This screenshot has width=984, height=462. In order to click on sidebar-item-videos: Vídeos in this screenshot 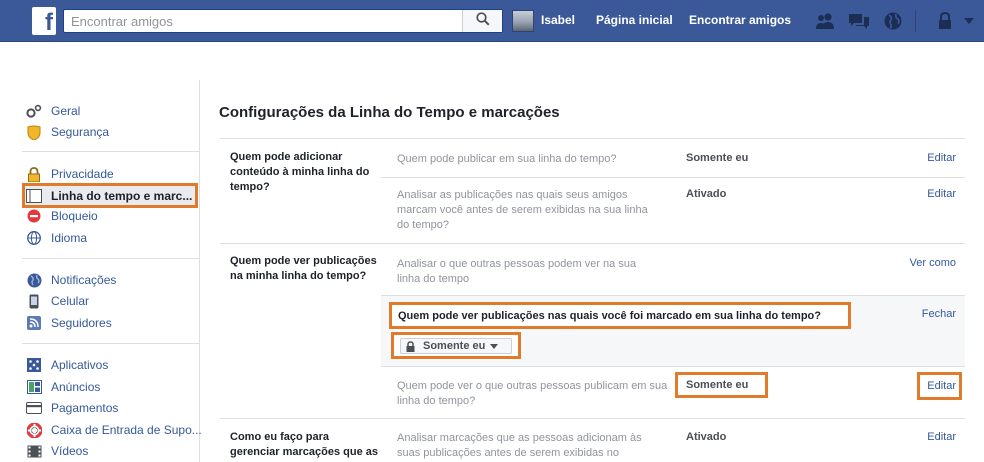, I will do `click(57, 451)`.